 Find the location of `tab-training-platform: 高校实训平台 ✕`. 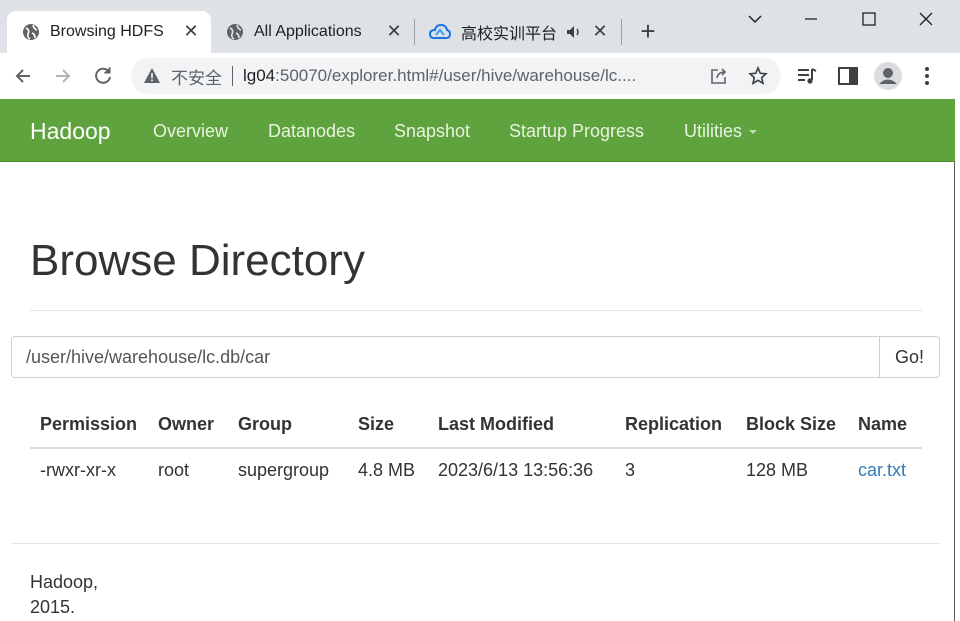

tab-training-platform: 高校实训平台 ✕ is located at coordinates (518, 32).